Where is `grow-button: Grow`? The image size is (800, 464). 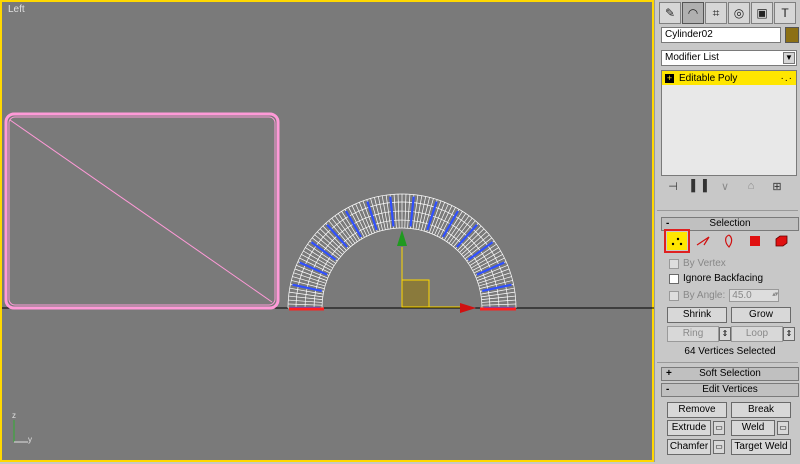
grow-button: Grow is located at coordinates (761, 315).